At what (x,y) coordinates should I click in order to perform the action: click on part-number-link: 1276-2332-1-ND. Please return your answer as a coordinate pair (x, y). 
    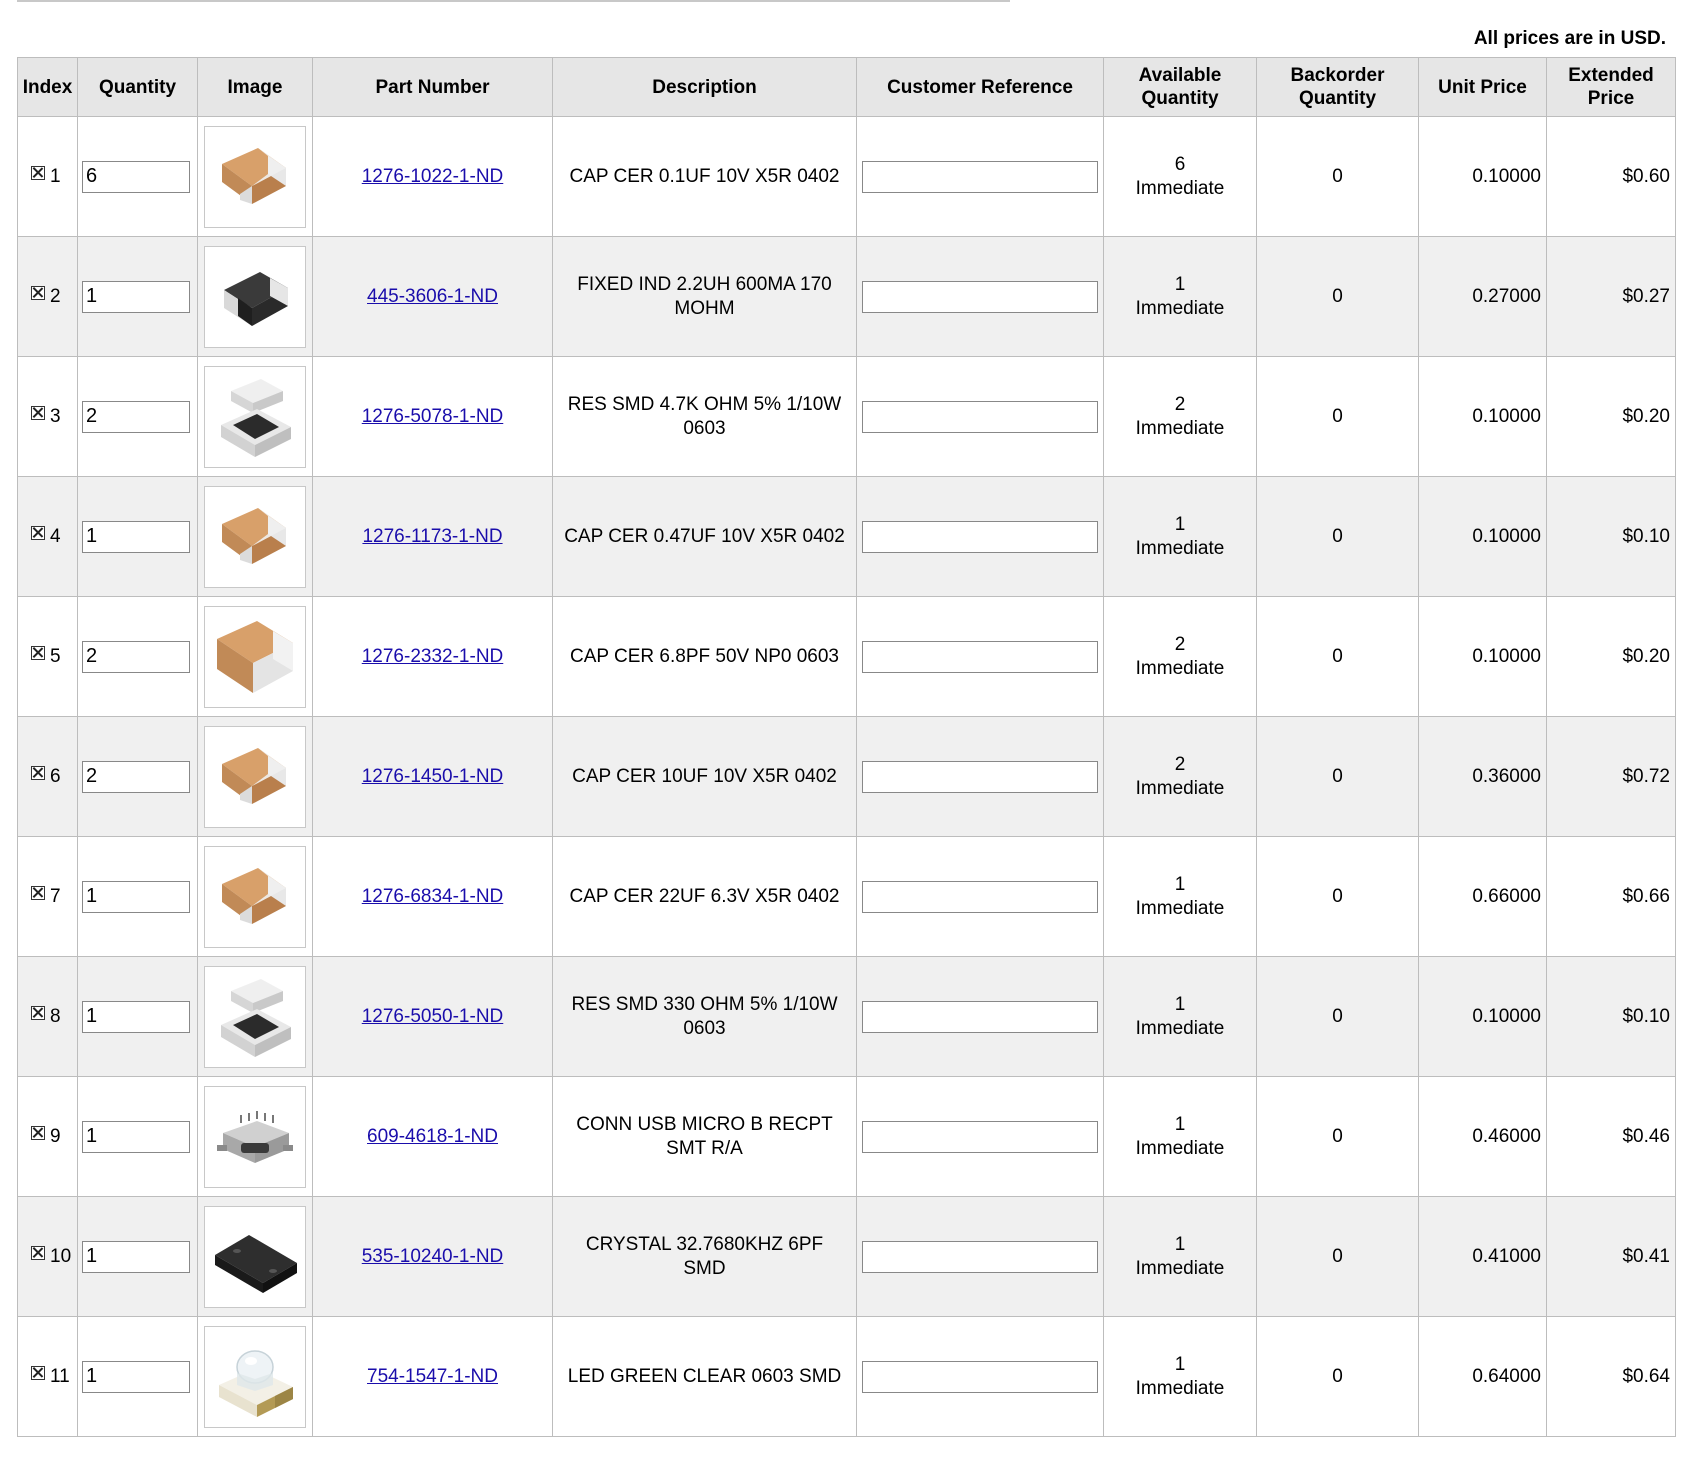
    Looking at the image, I should click on (433, 656).